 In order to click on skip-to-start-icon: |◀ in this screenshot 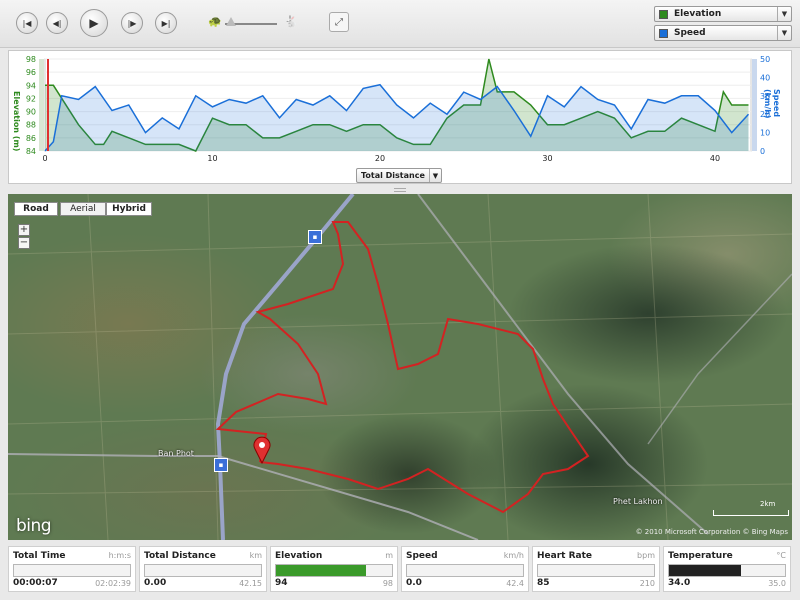, I will do `click(27, 23)`.